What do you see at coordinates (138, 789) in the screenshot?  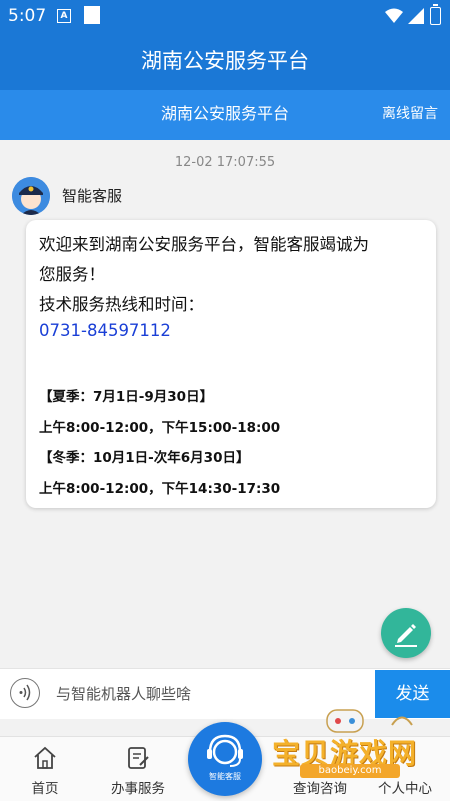 I see `tab-label: 办事服务` at bounding box center [138, 789].